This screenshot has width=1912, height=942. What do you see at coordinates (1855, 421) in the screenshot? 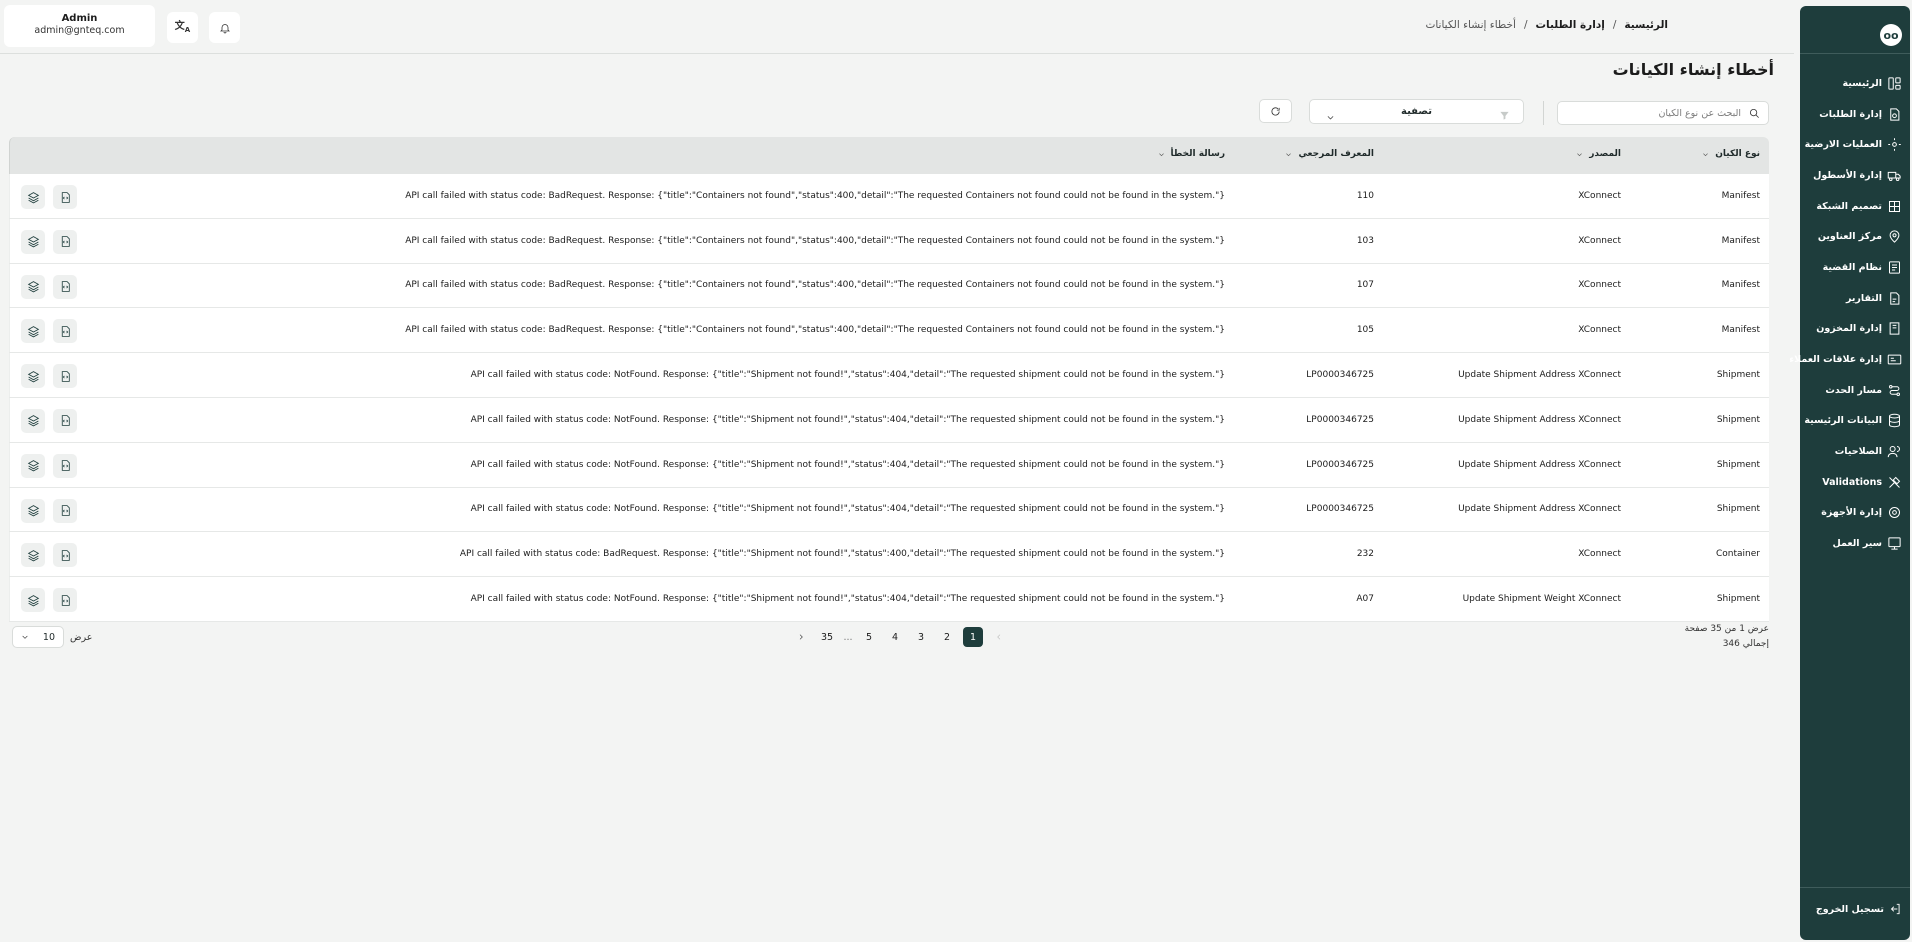
I see `sidebar-item: البيانات الرئيسية` at bounding box center [1855, 421].